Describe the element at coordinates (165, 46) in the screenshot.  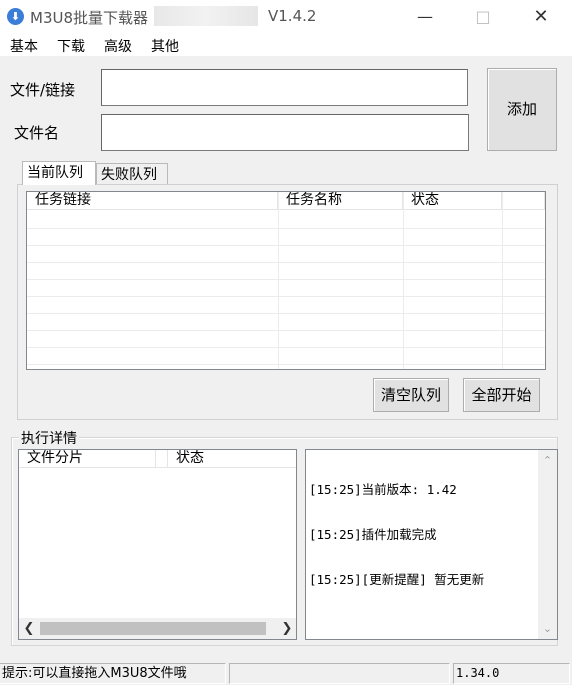
I see `menu-other: 其他` at that location.